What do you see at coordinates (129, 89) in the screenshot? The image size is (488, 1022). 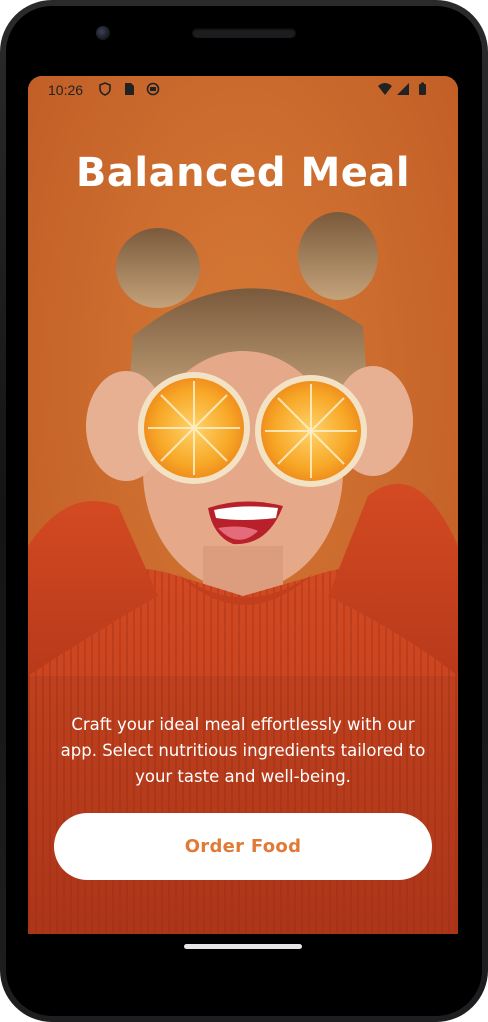 I see `sim-card-icon` at bounding box center [129, 89].